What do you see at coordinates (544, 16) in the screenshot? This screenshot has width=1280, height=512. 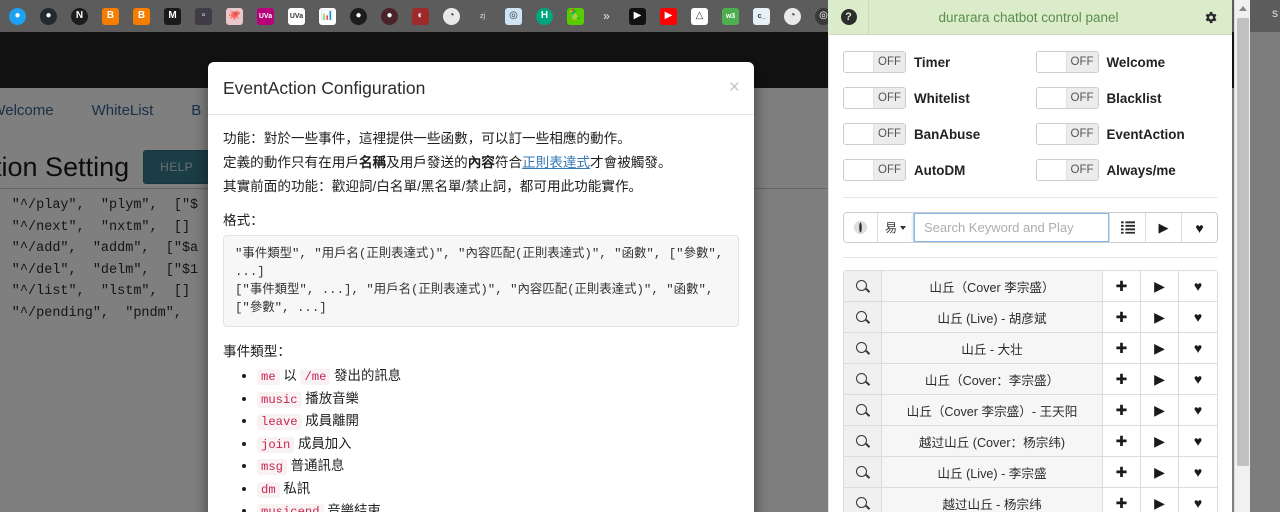 I see `bookmark-hackmd: H` at bounding box center [544, 16].